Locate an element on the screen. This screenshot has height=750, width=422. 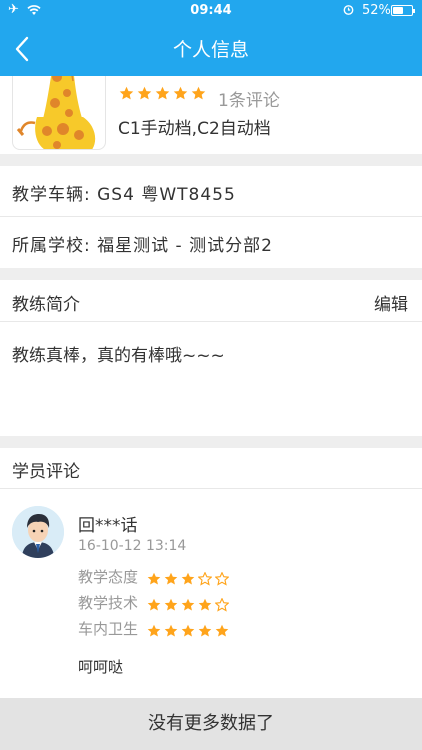
coach-avatar is located at coordinates (59, 109).